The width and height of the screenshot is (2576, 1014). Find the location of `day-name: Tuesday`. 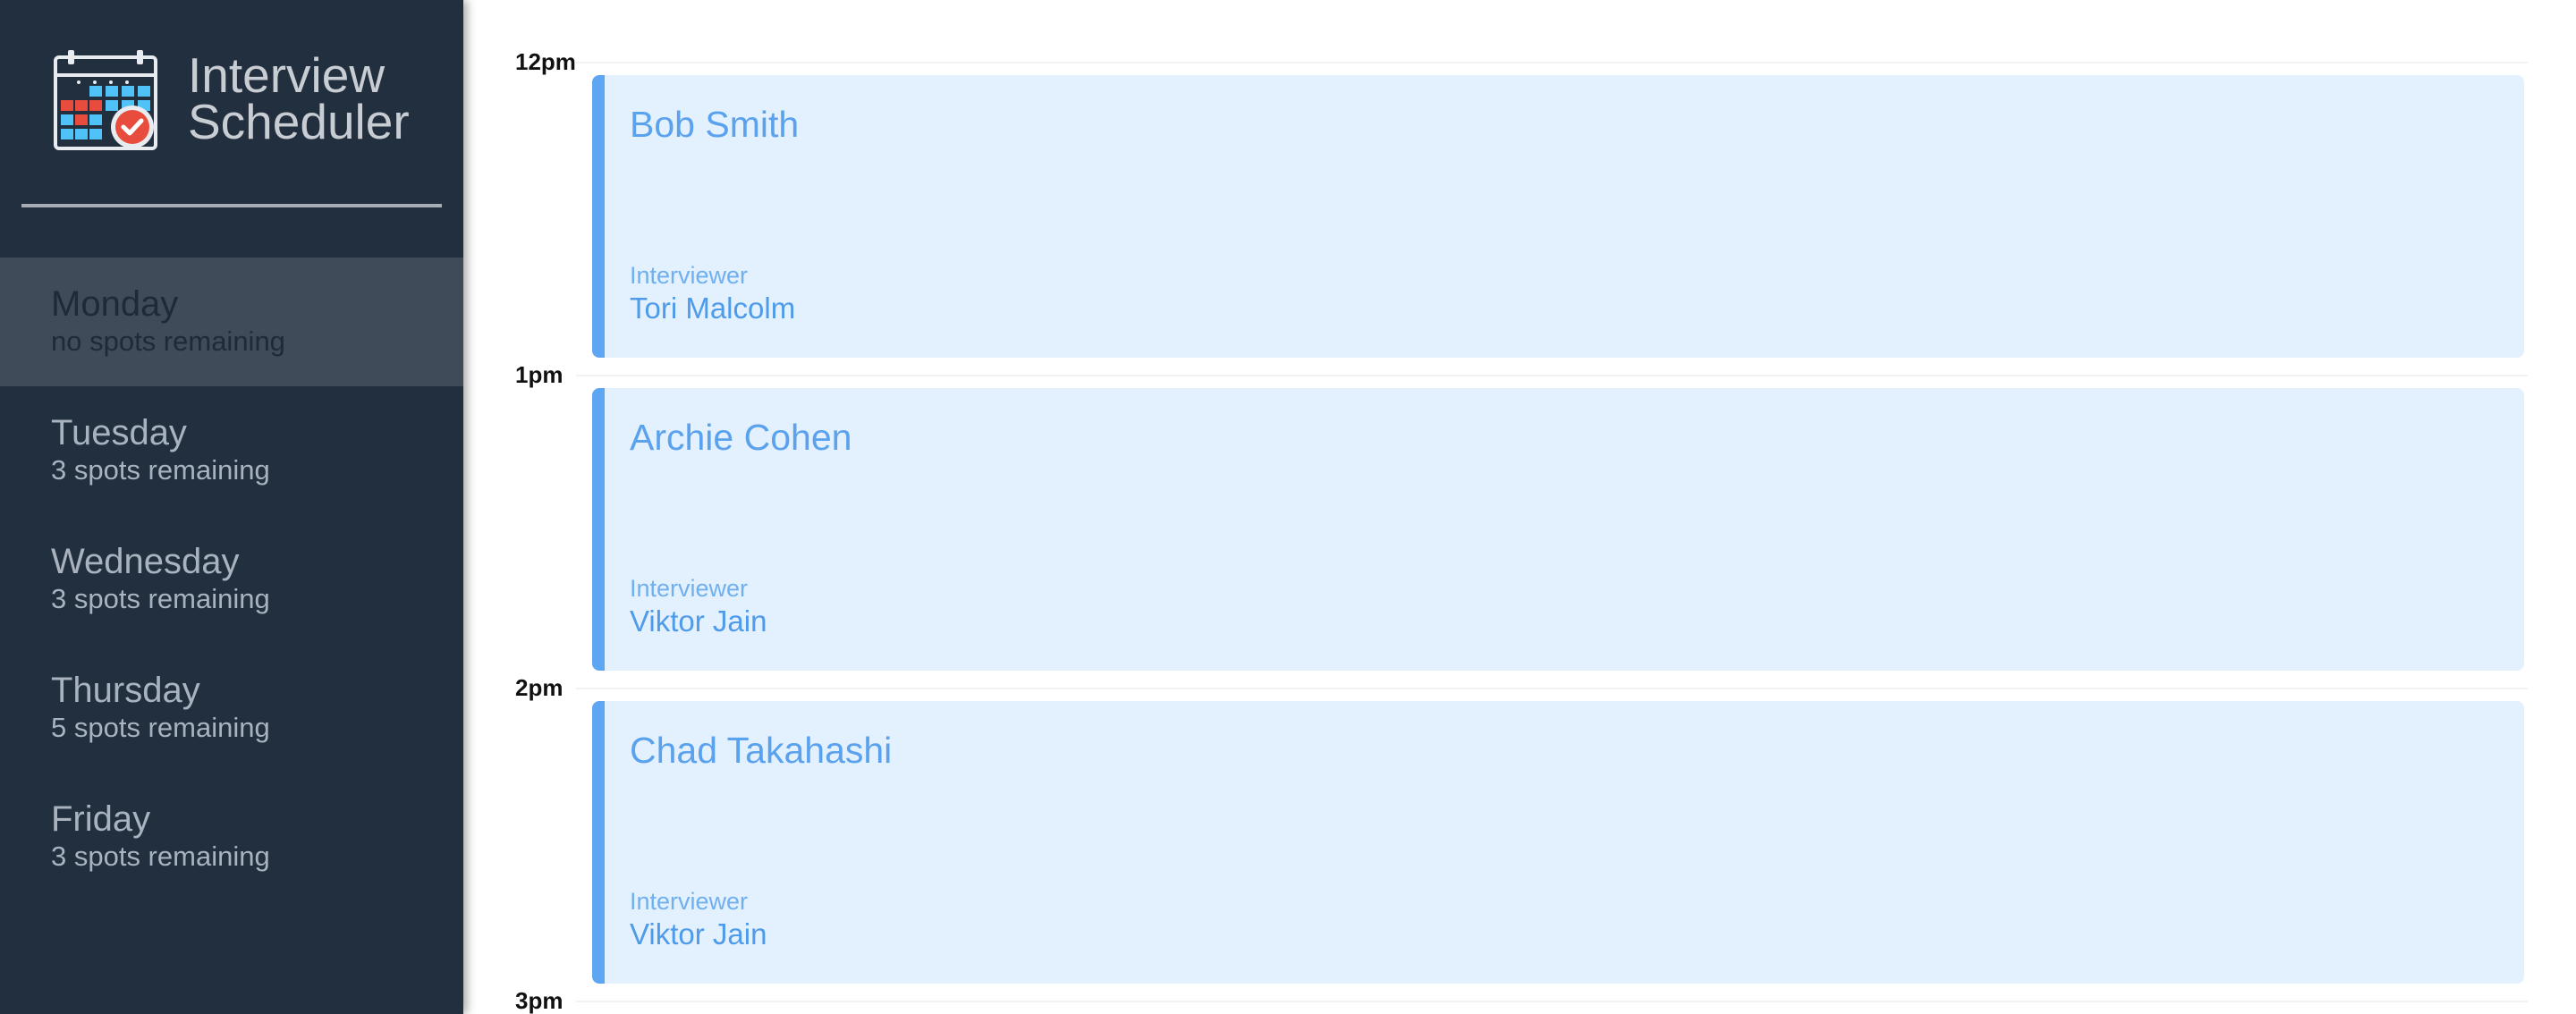

day-name: Tuesday is located at coordinates (119, 432).